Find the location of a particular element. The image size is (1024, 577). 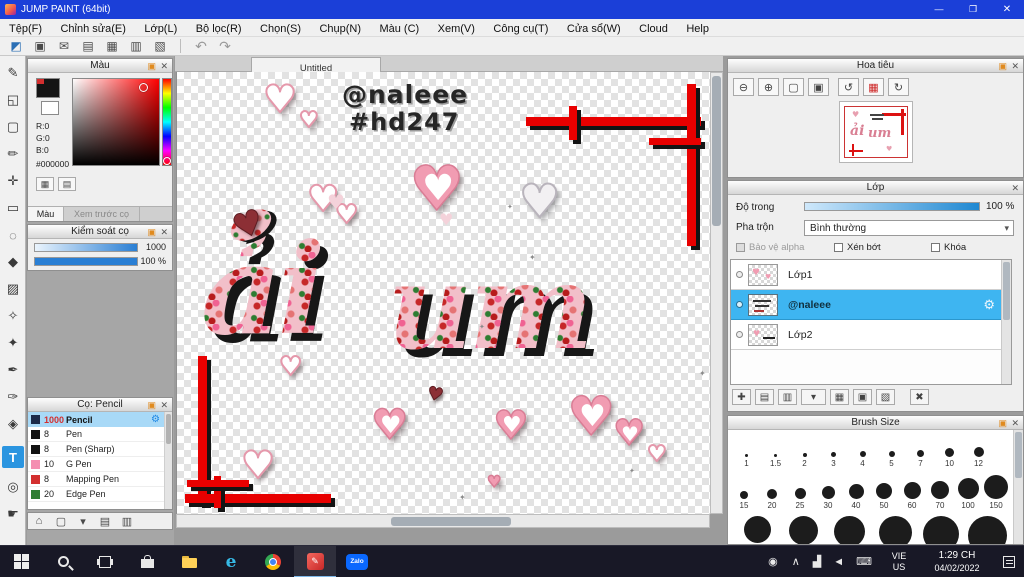

layer-menu-button: ▾ is located at coordinates (813, 397).